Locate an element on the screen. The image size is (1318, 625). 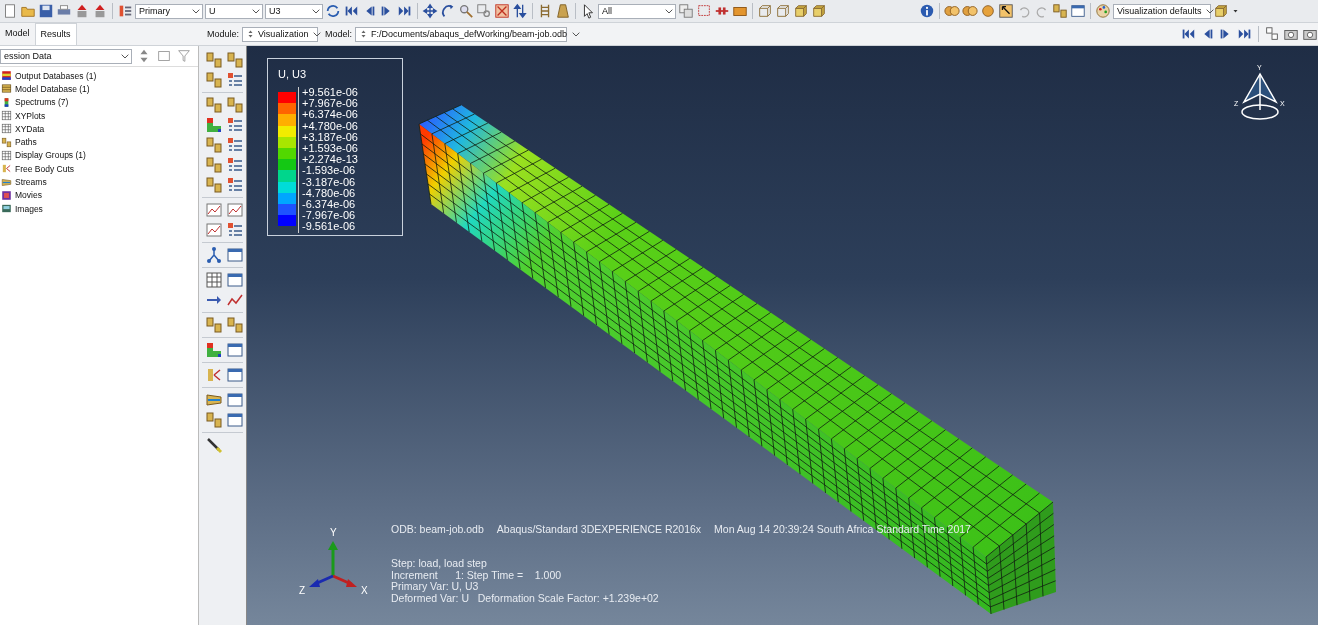
tree-item: Display Groups (1) is located at coordinates (50, 155).